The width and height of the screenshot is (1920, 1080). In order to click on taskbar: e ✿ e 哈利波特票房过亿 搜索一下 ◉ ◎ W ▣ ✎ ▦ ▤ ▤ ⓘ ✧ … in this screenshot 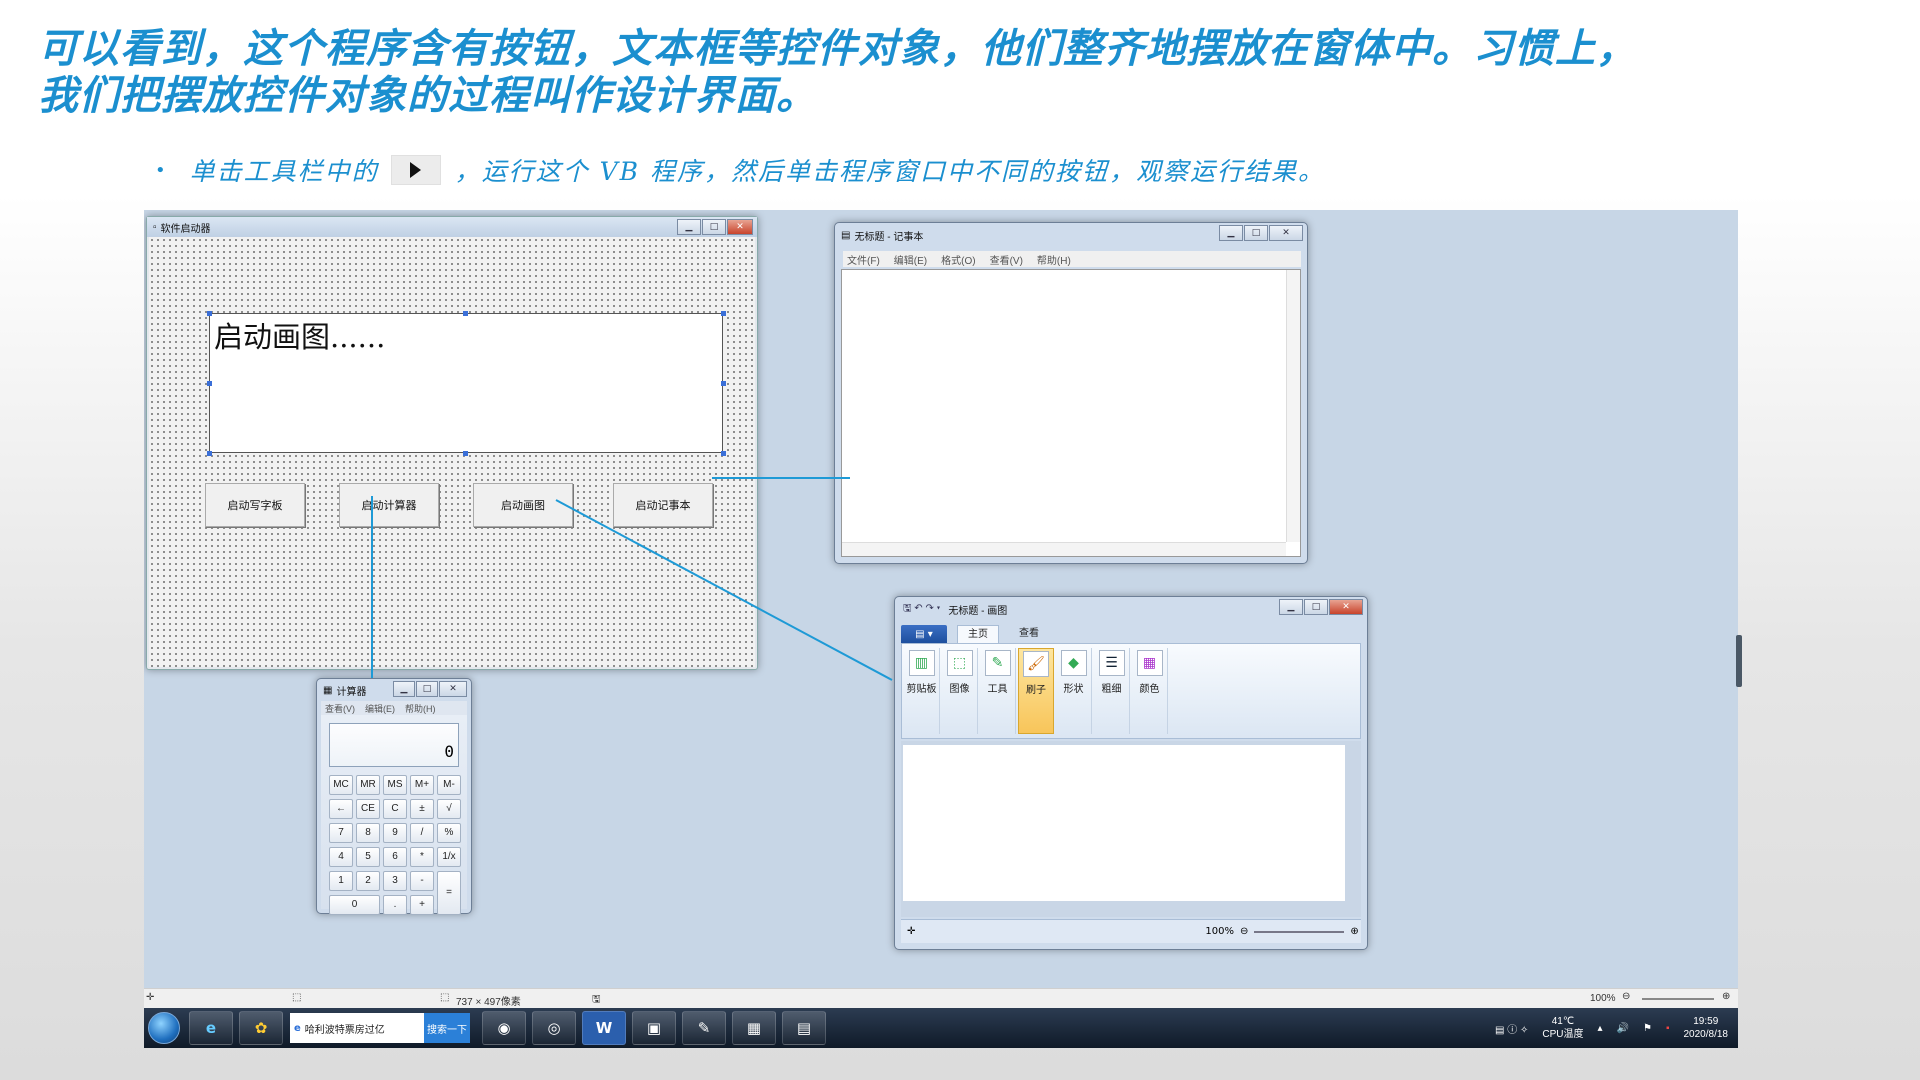, I will do `click(941, 1028)`.